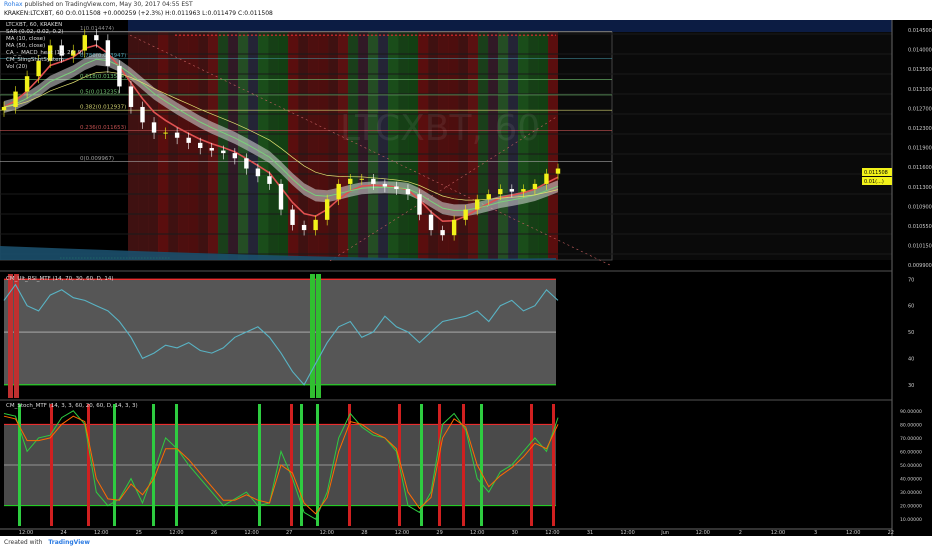 The height and width of the screenshot is (550, 932). I want to click on legend-macd-heat: CA_-_MACD_heat (12, 26, 9), so click(45, 53).